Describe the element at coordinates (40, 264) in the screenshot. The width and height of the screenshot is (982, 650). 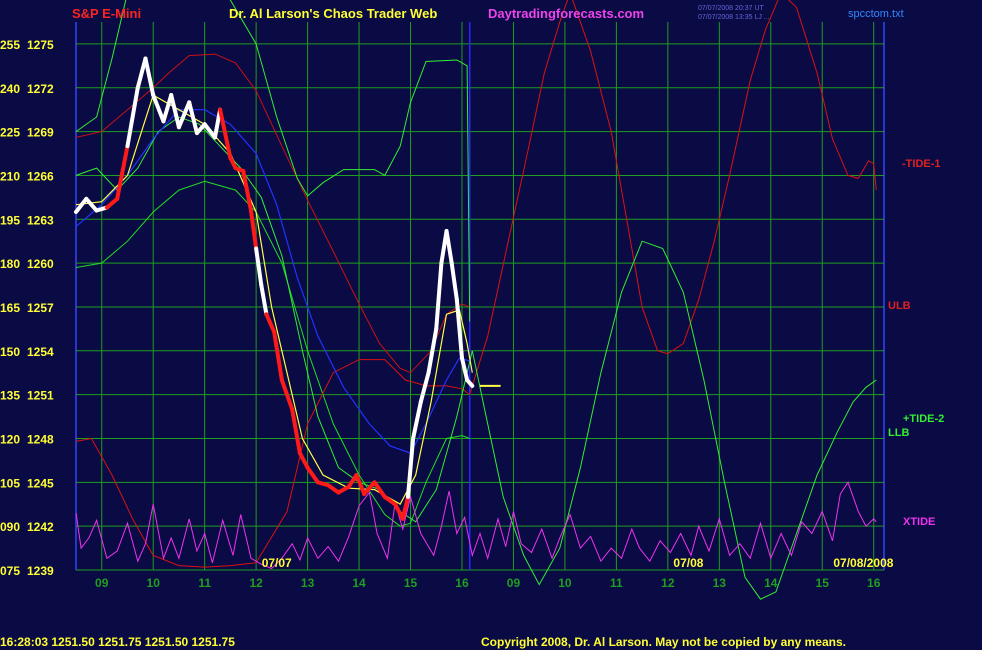
I see `y-tick-price: 1260` at that location.